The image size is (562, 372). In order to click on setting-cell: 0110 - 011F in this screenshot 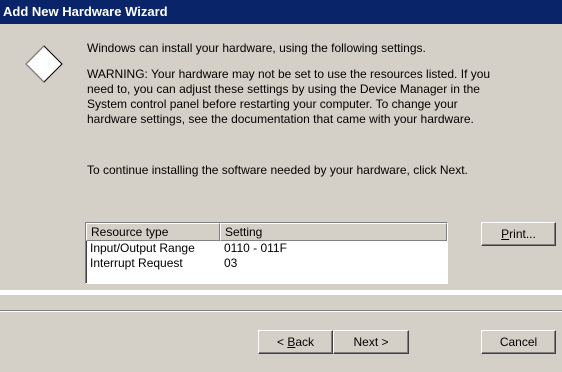, I will do `click(255, 248)`.